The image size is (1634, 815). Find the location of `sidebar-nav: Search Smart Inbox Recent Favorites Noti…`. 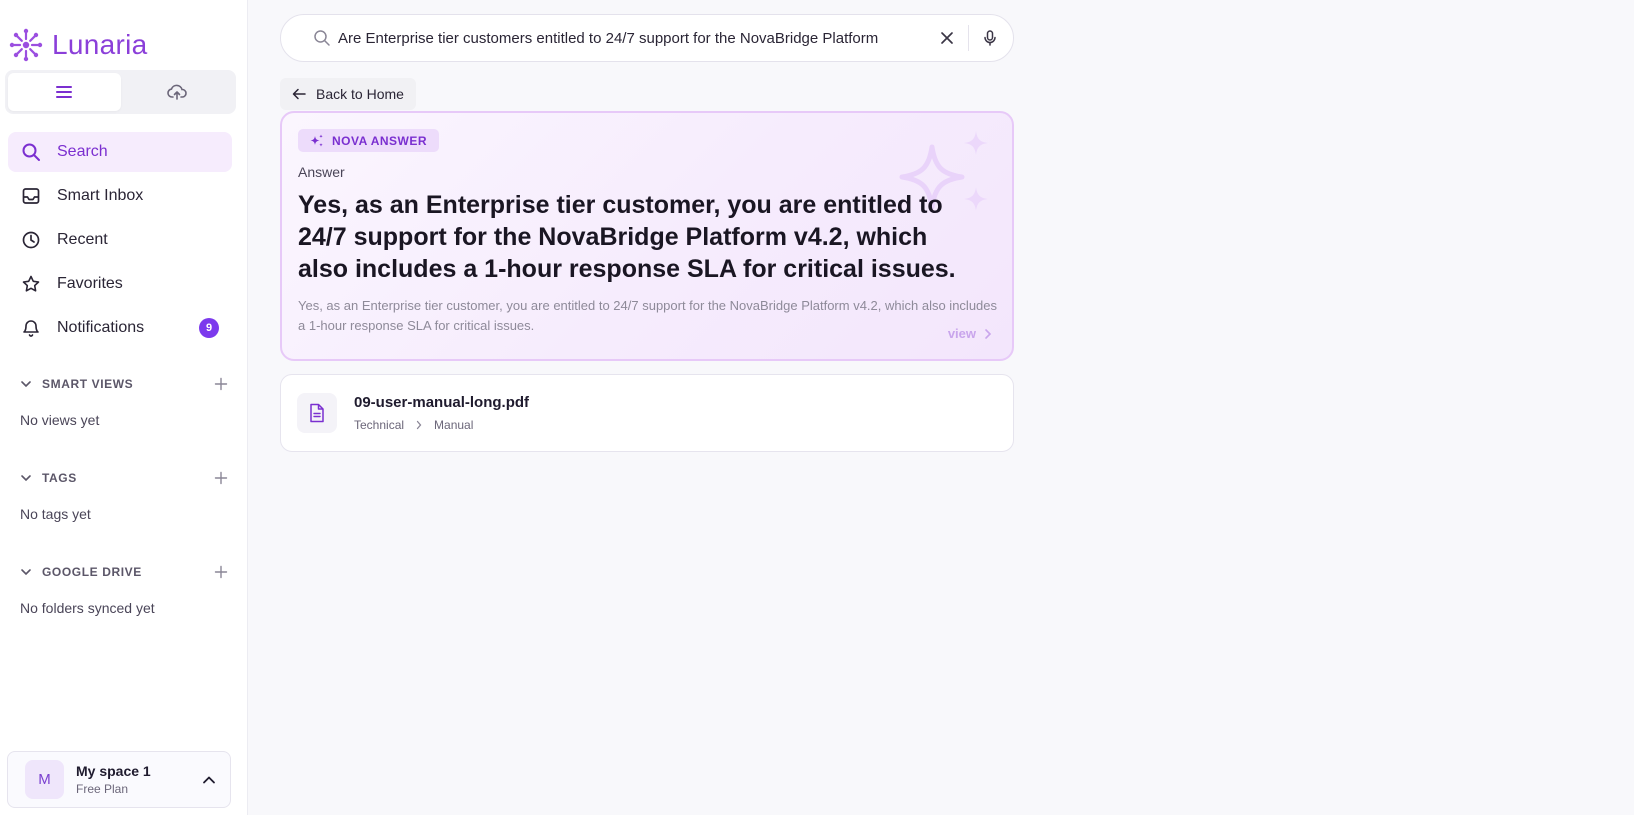

sidebar-nav: Search Smart Inbox Recent Favorites Noti… is located at coordinates (123, 240).